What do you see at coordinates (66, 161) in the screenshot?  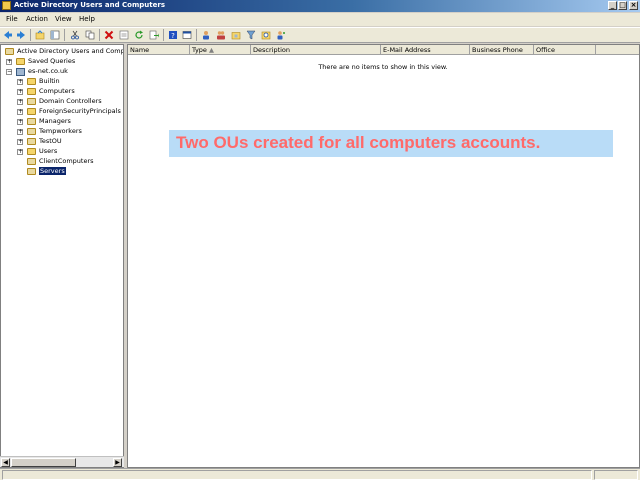 I see `tree-item-label: ClientComputers` at bounding box center [66, 161].